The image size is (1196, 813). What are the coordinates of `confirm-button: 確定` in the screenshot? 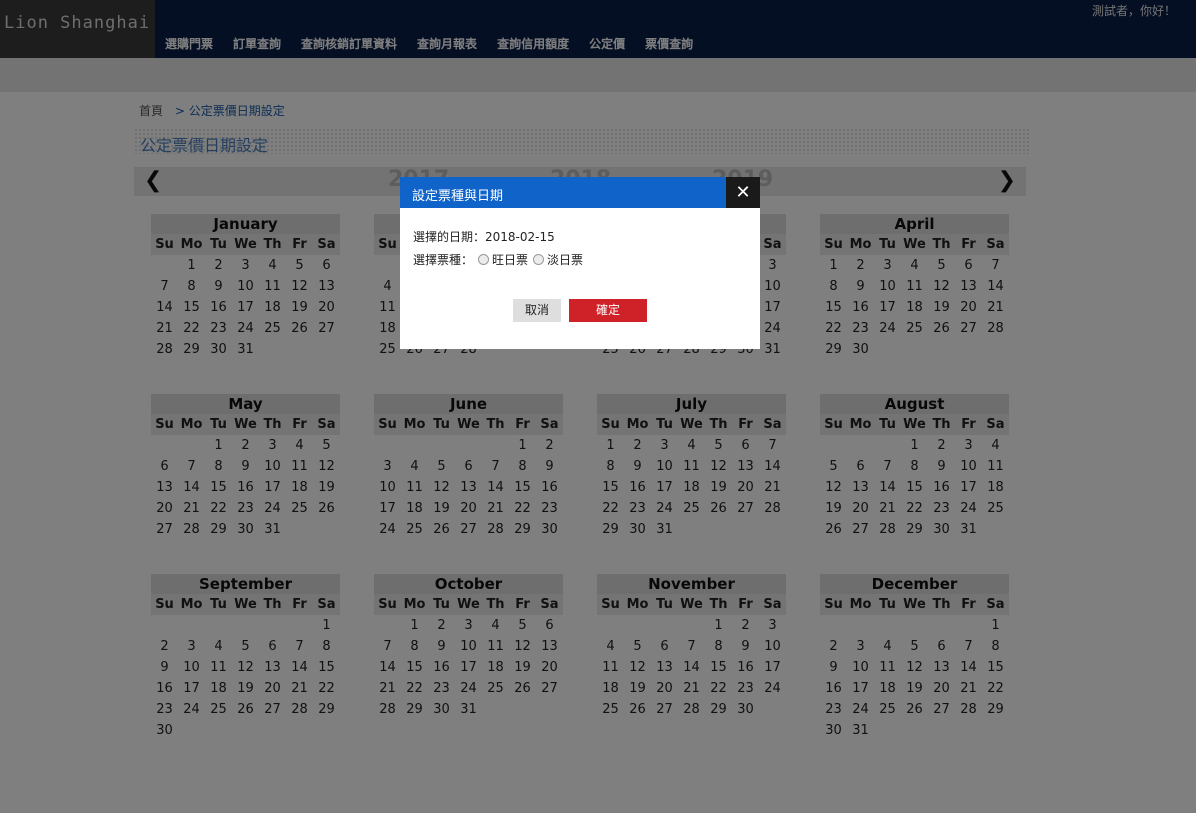 It's located at (608, 310).